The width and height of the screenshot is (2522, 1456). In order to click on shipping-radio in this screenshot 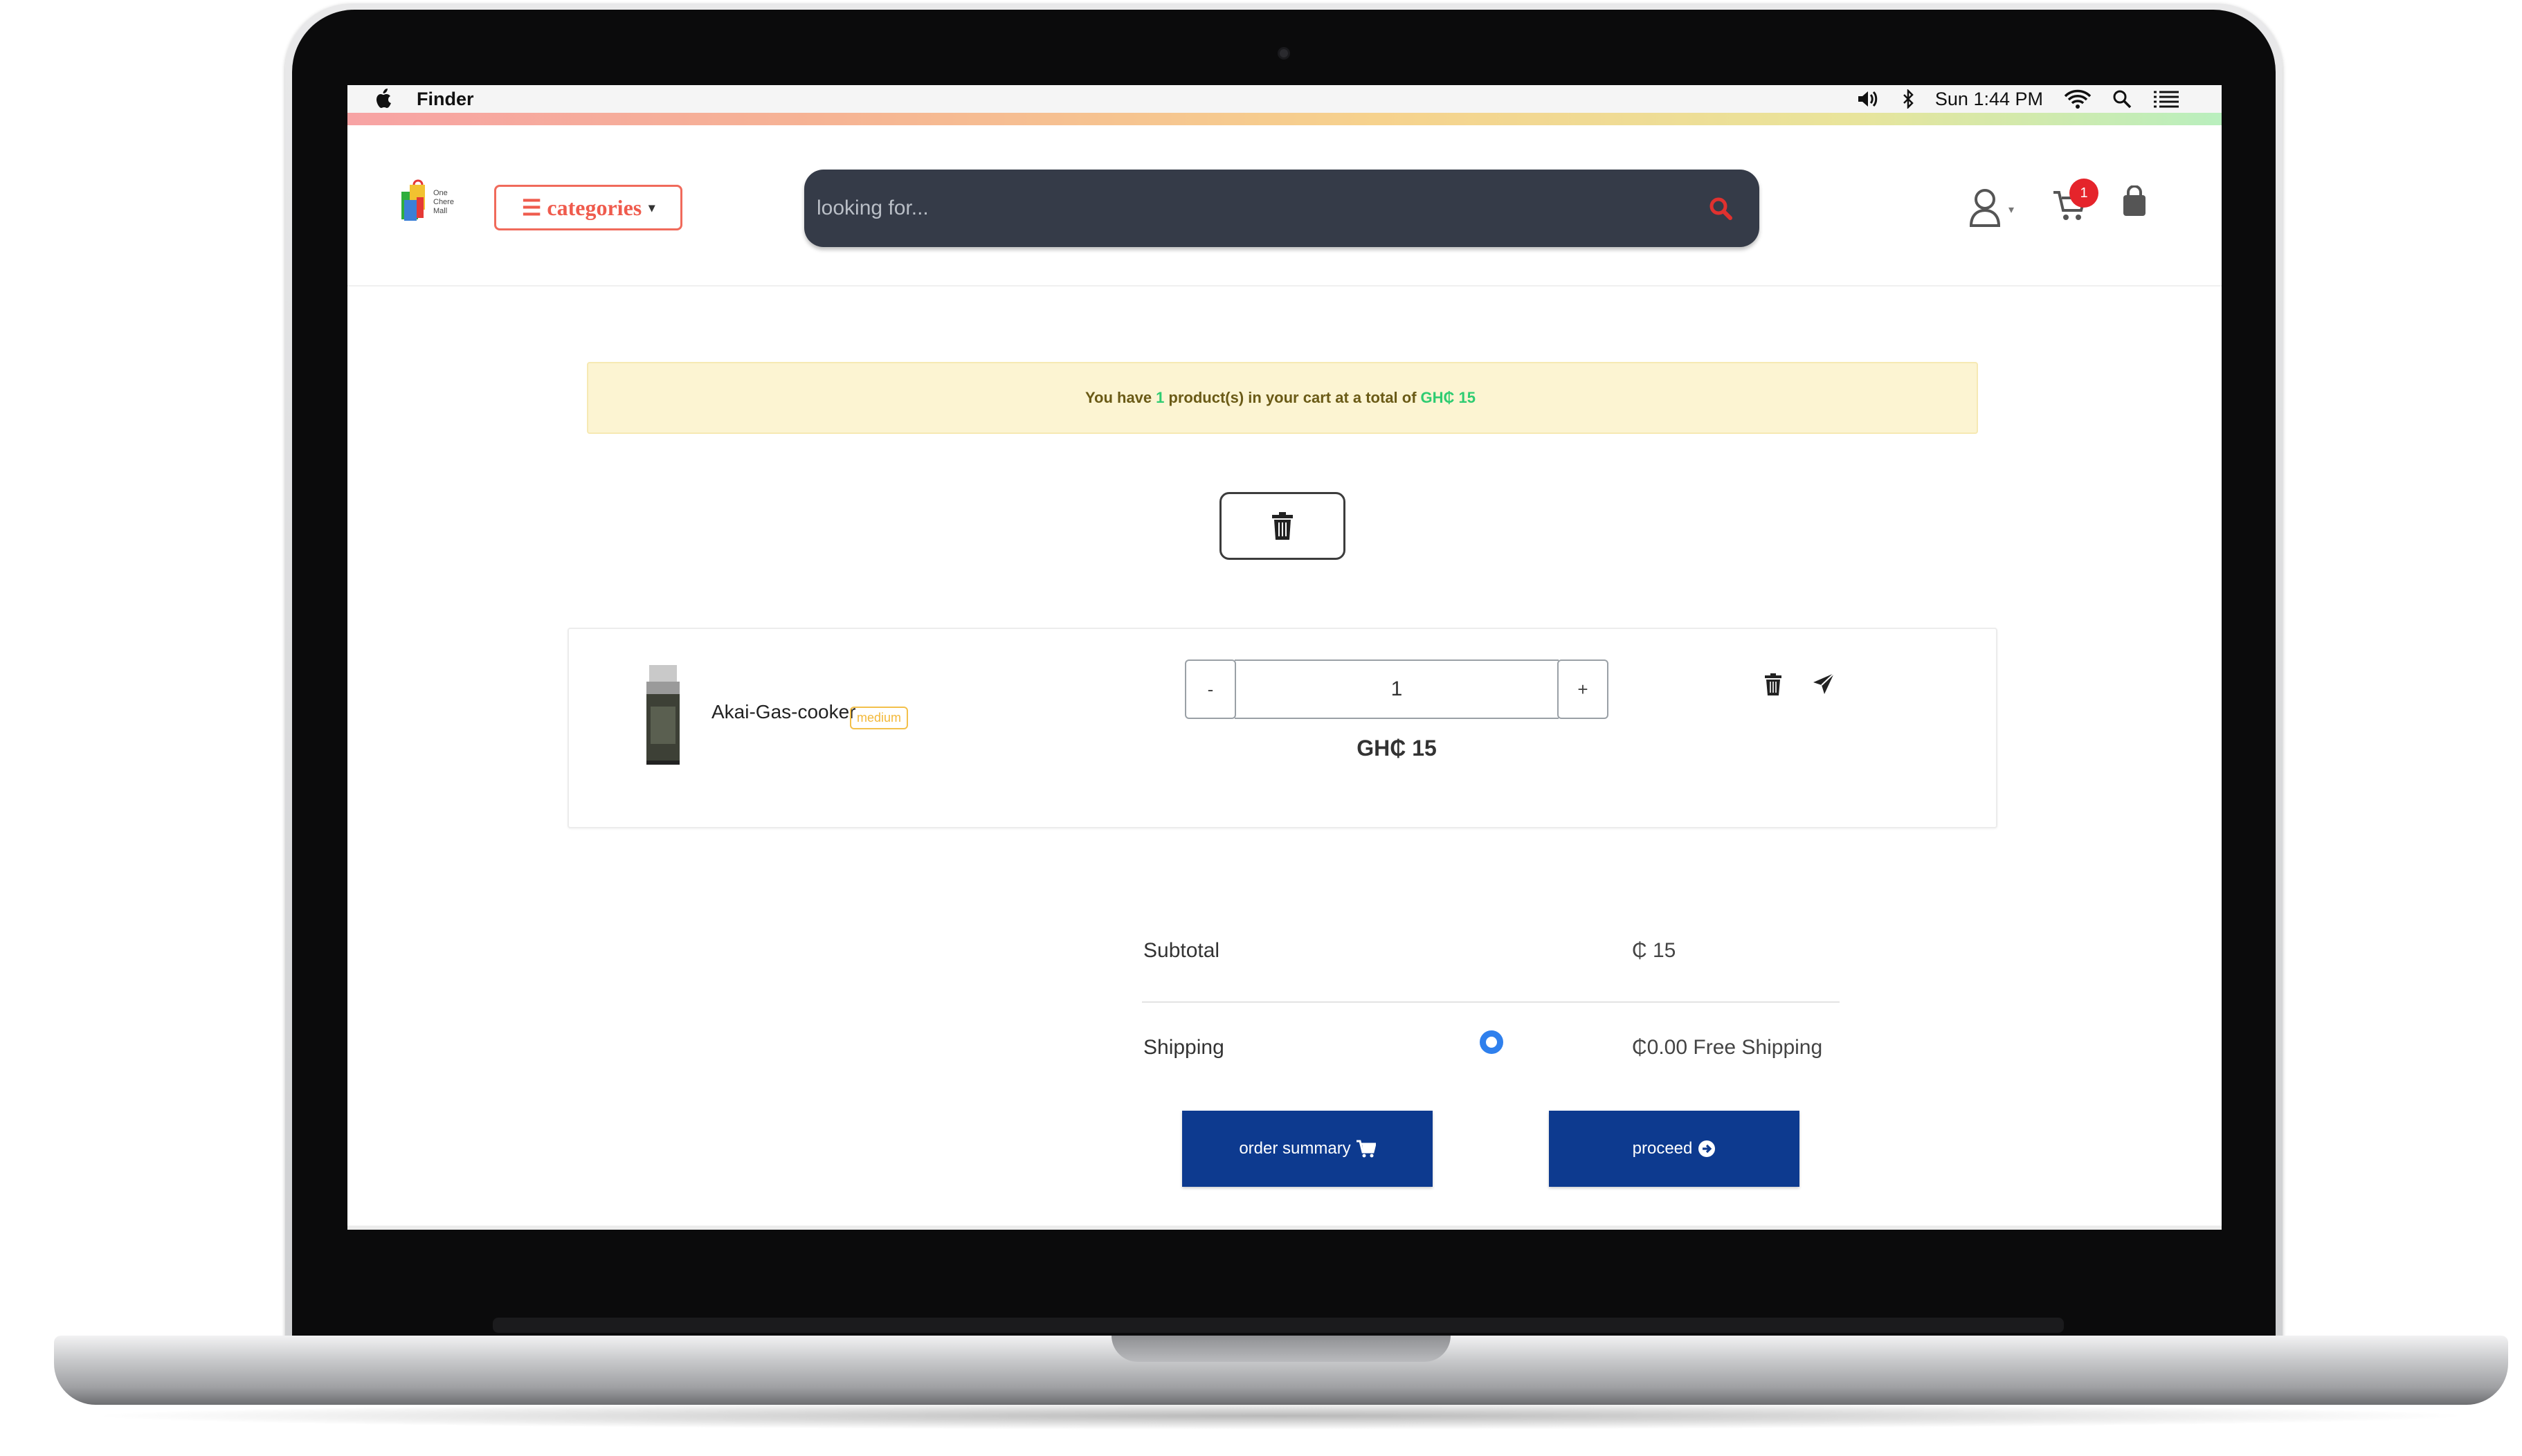, I will do `click(1491, 1042)`.